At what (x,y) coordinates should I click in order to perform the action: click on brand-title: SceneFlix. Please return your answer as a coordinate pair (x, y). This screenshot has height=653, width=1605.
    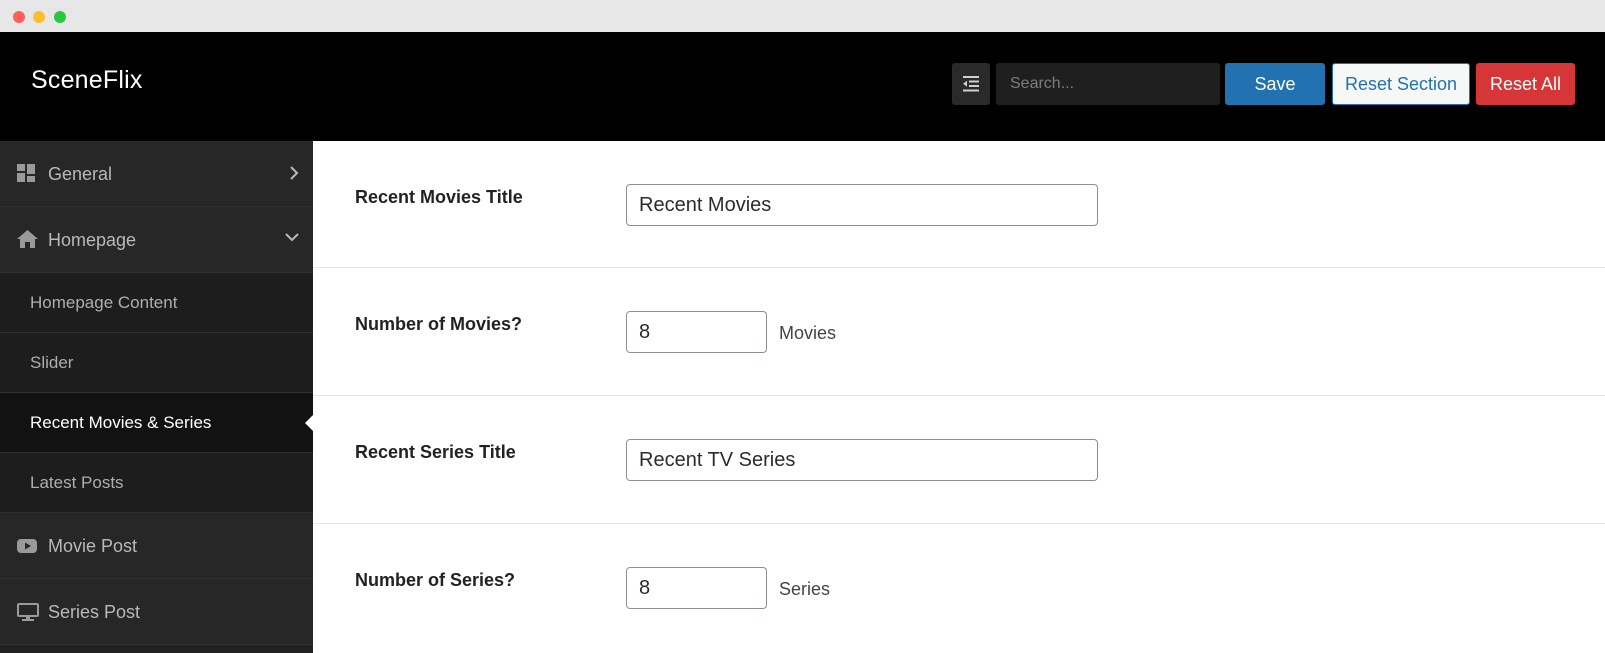
    Looking at the image, I should click on (87, 80).